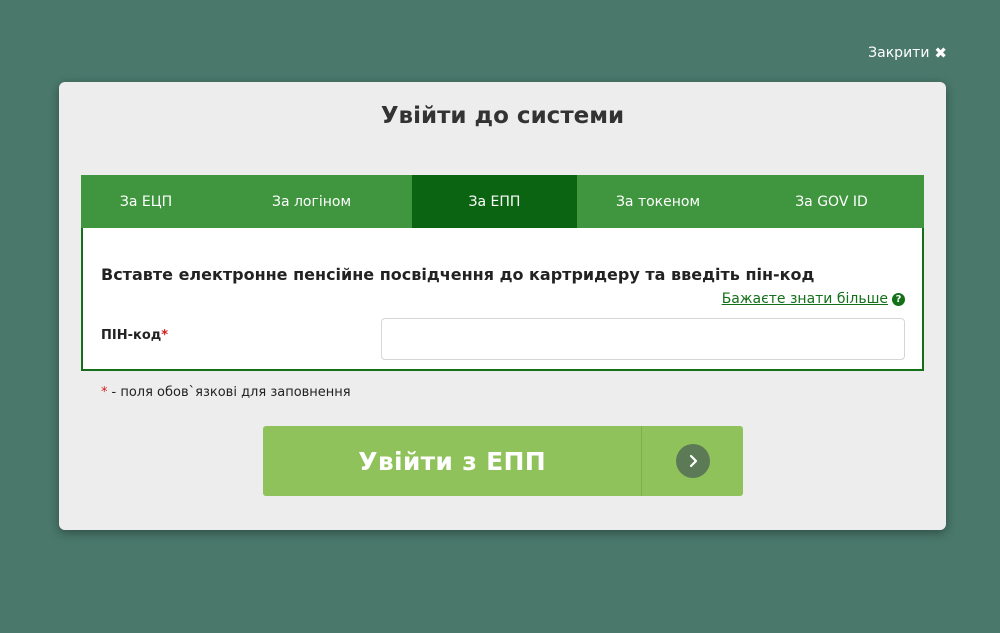 This screenshot has width=1000, height=633. What do you see at coordinates (494, 201) in the screenshot?
I see `tab-epp: За ЕПП` at bounding box center [494, 201].